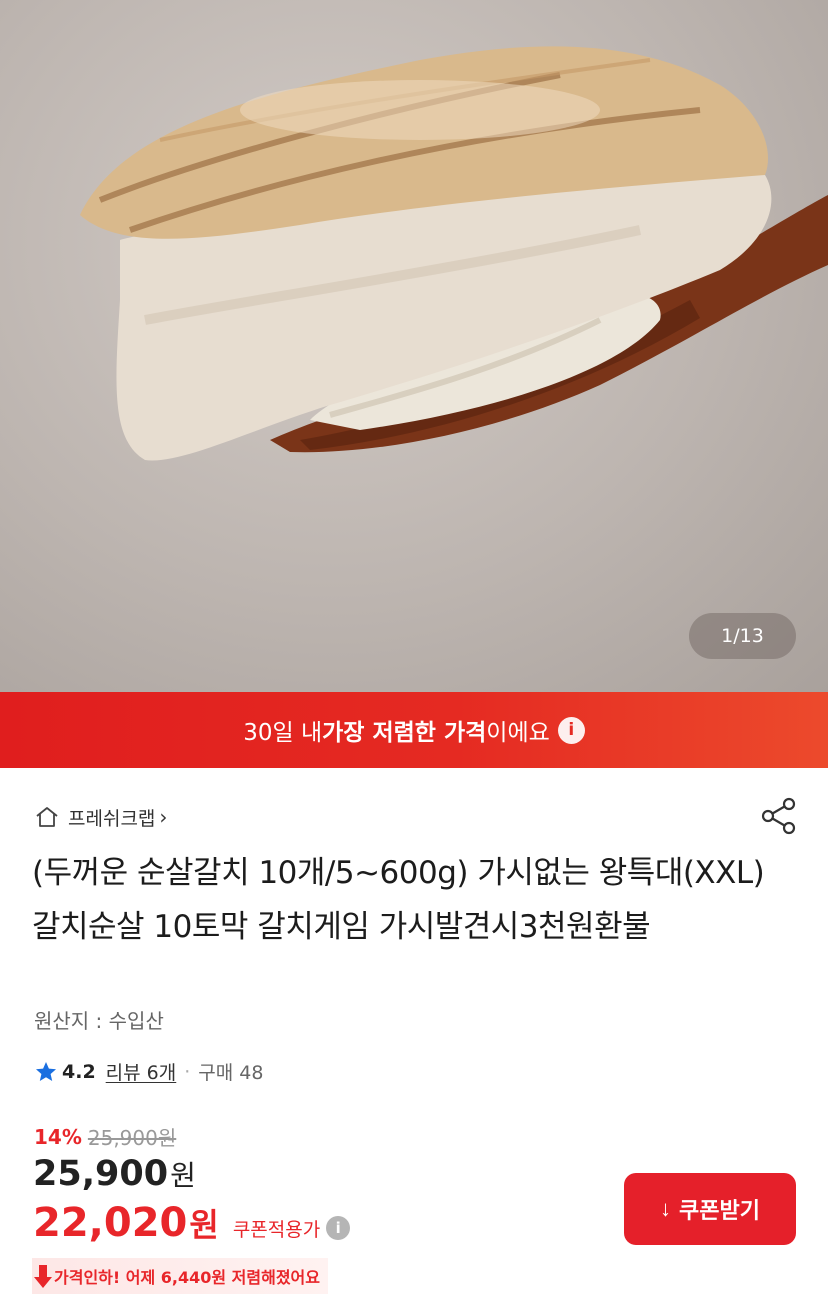  Describe the element at coordinates (276, 1230) in the screenshot. I see `coupon-price-label: 쿠폰적용가` at that location.